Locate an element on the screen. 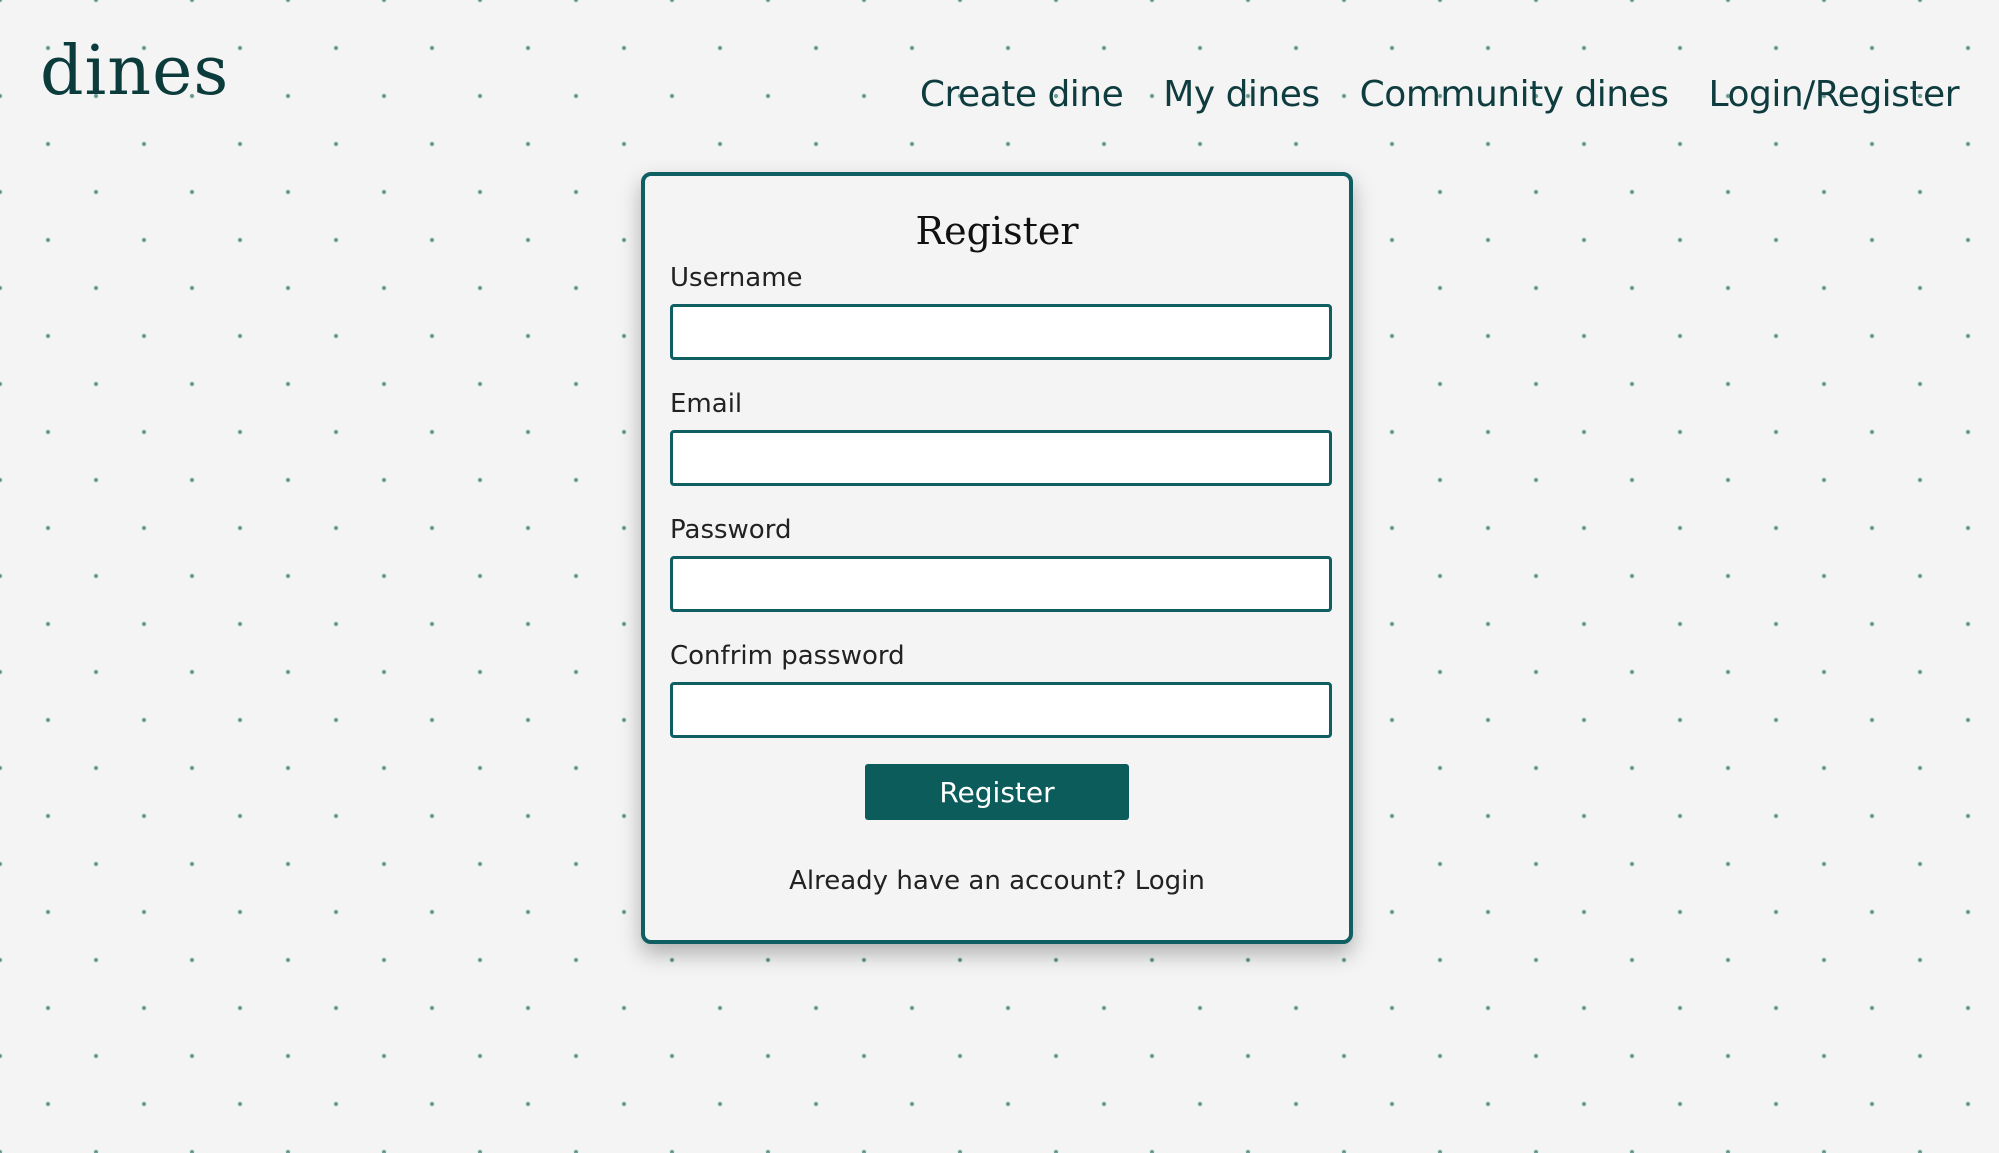 The height and width of the screenshot is (1153, 1999). site-logo: dines is located at coordinates (134, 72).